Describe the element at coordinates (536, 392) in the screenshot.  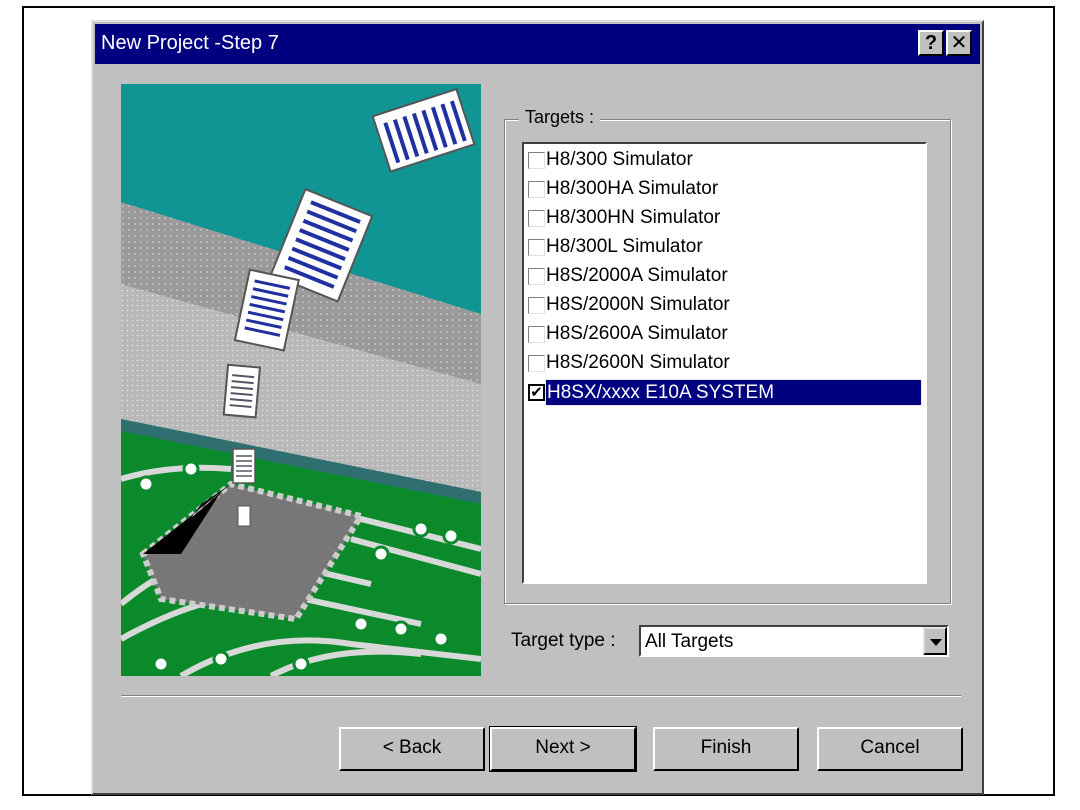
I see `target-checkbox: ✔` at that location.